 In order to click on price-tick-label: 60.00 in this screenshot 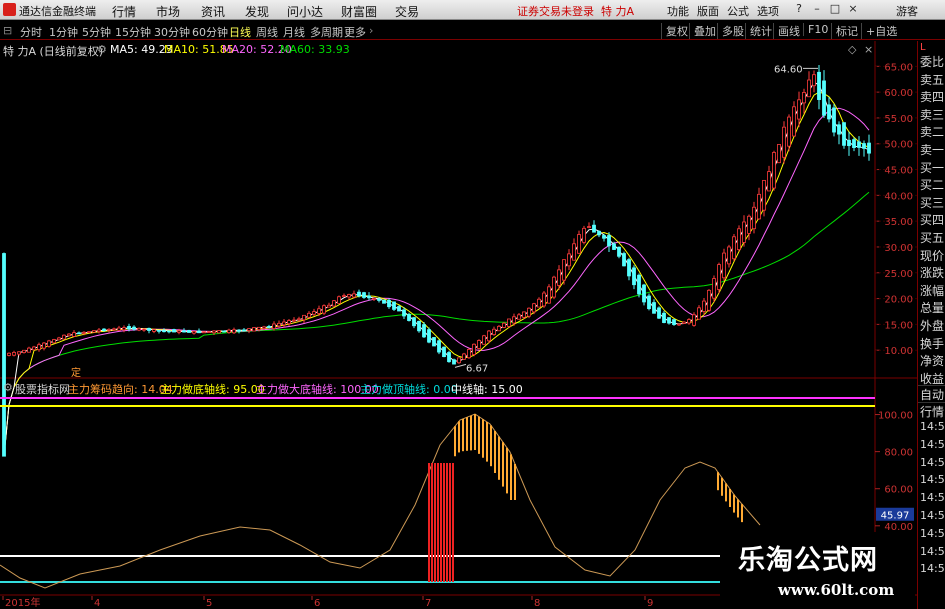, I will do `click(898, 93)`.